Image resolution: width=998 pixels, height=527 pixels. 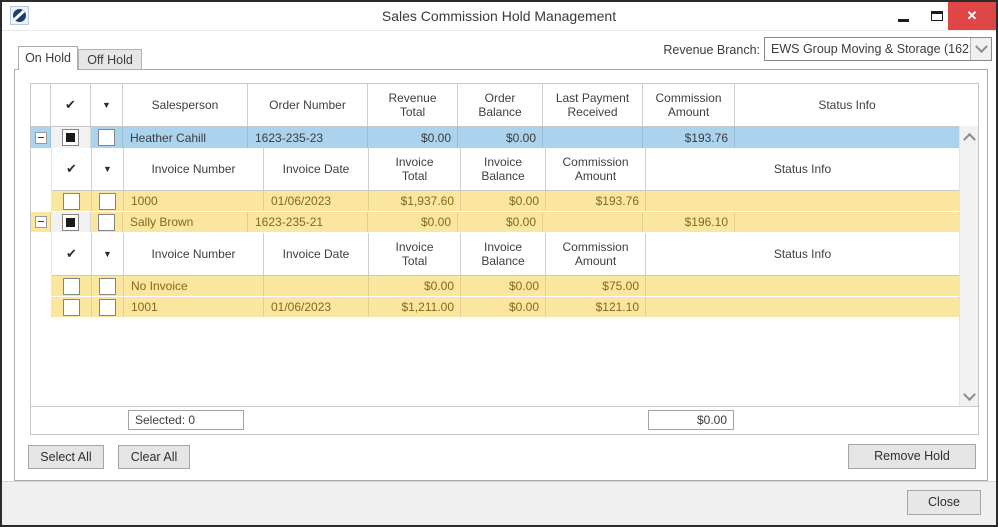 I want to click on close-window-button: ✕, so click(x=972, y=16).